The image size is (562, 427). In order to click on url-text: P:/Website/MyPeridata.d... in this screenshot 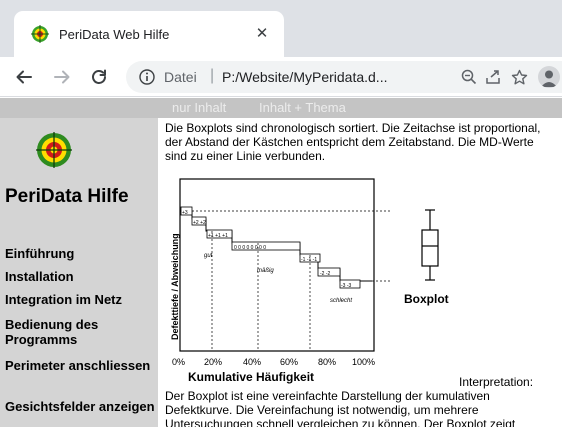, I will do `click(304, 77)`.